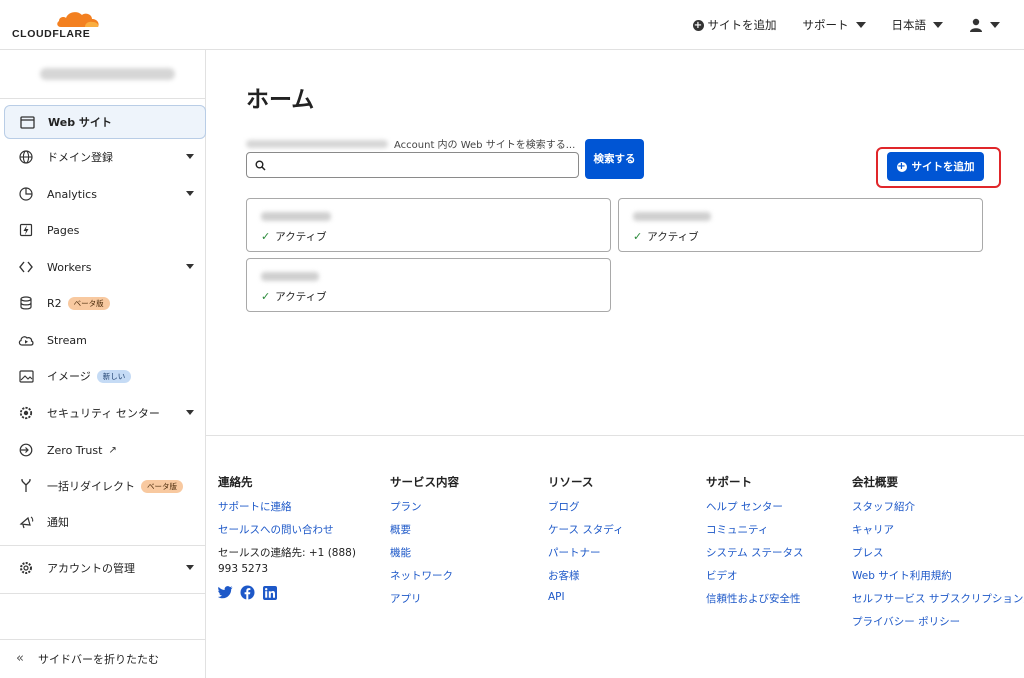 The image size is (1024, 678). Describe the element at coordinates (105, 450) in the screenshot. I see `sidebar-item-zero-trust: Zero Trust ↗` at that location.